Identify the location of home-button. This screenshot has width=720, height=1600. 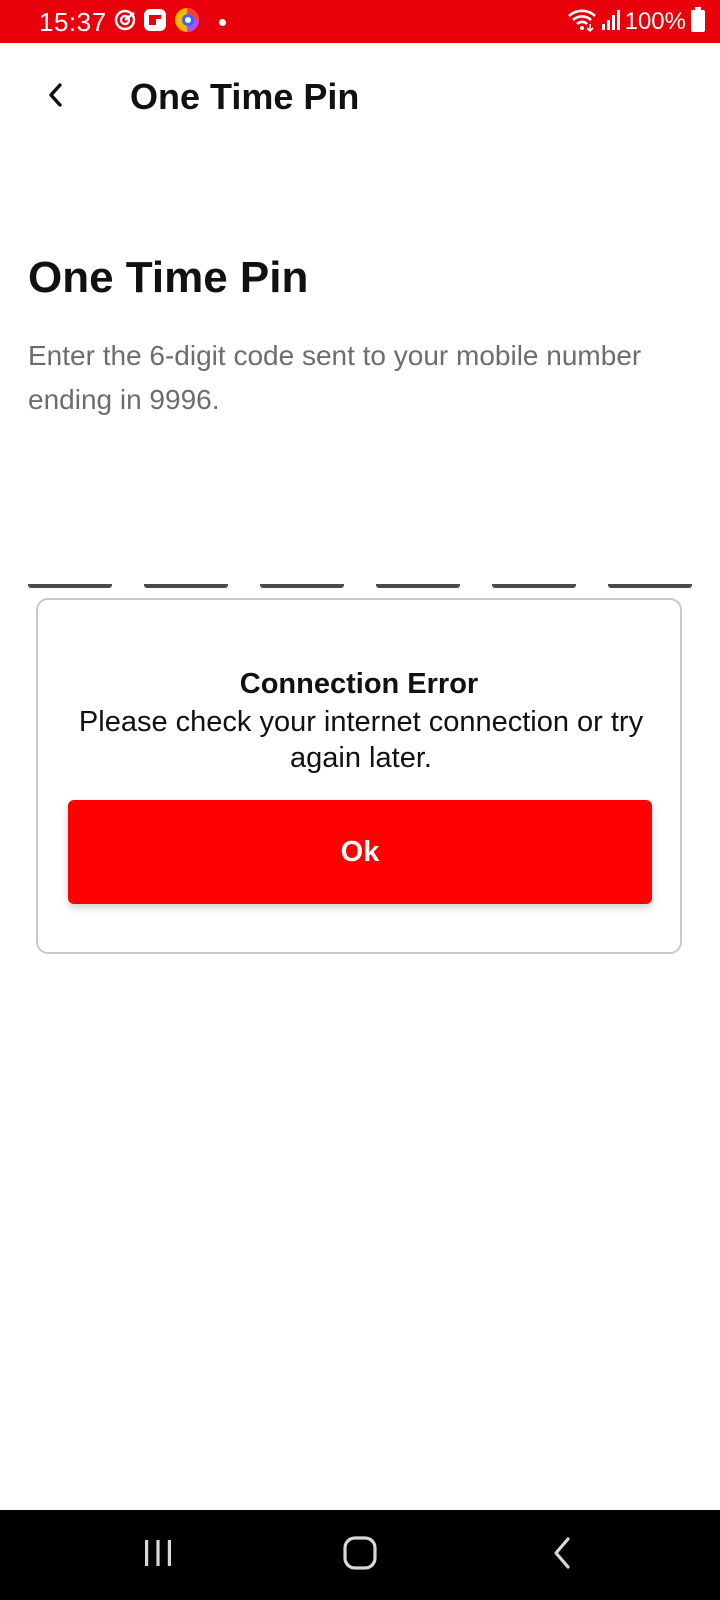
(360, 1555).